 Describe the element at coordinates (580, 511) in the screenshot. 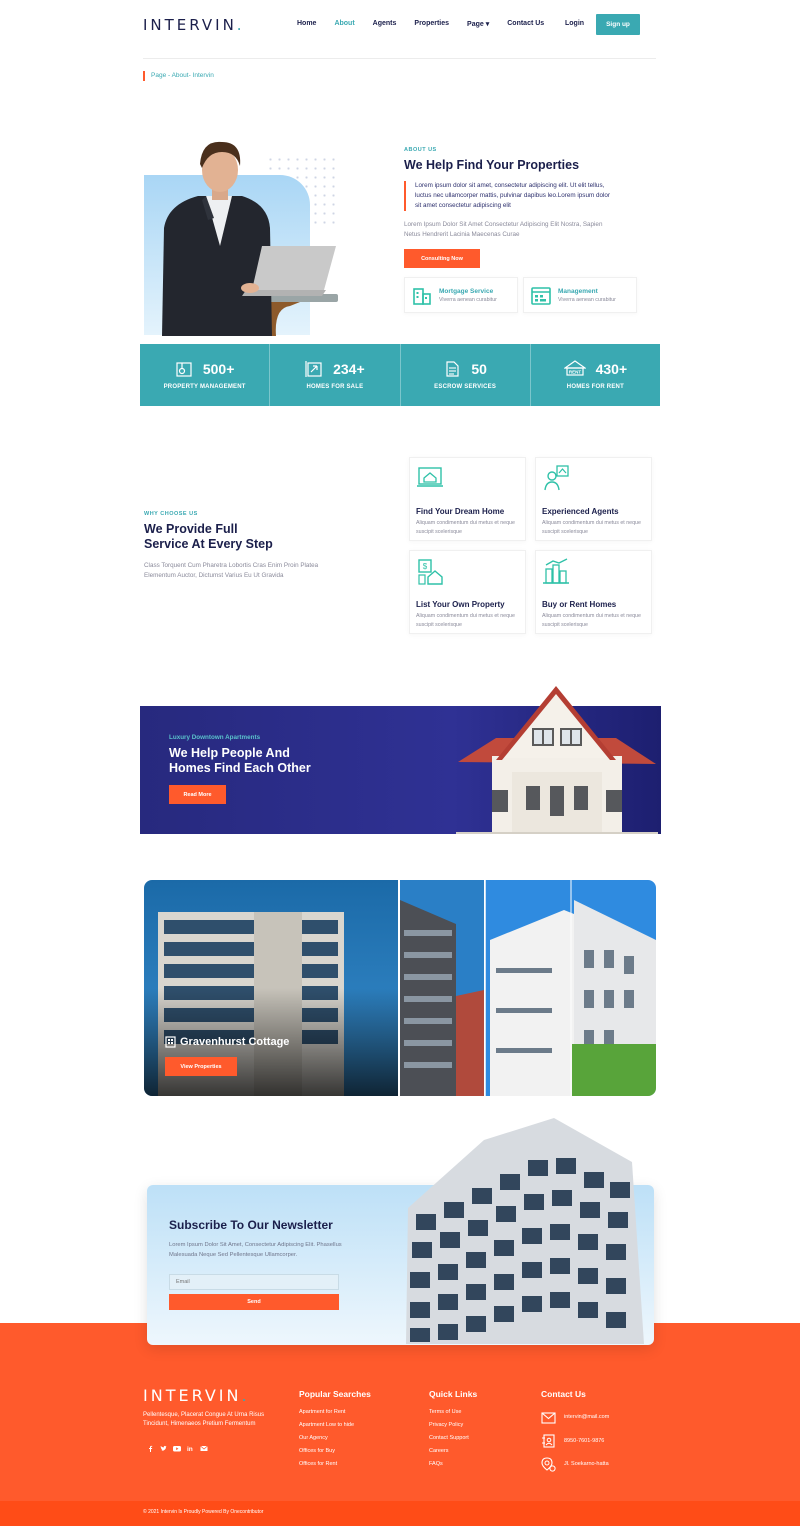

I see `feature-title: Experienced Agents` at that location.